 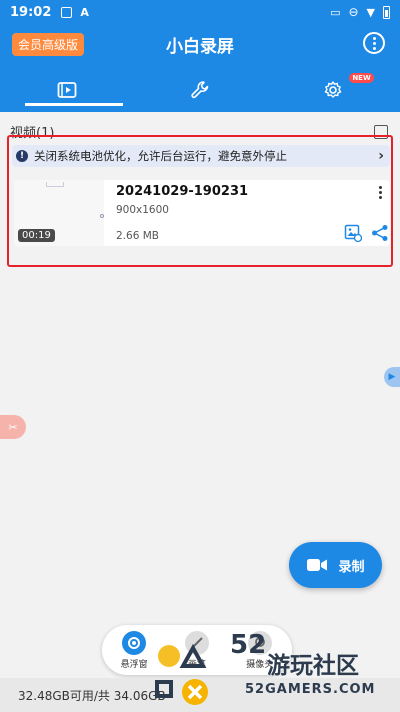 What do you see at coordinates (142, 210) in the screenshot?
I see `video-resolution: 900x1600` at bounding box center [142, 210].